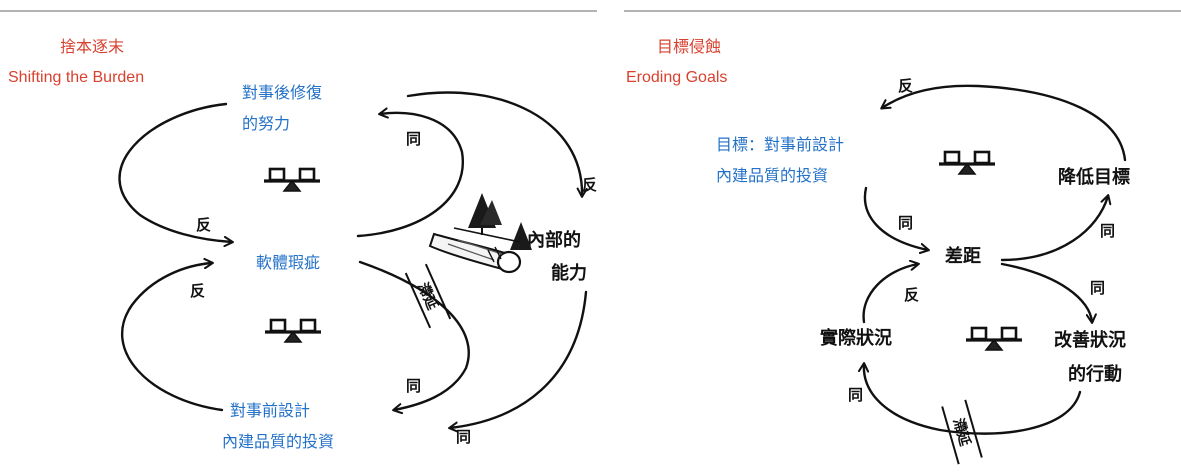  I want to click on polarity-problem-to-invest: 同, so click(413, 386).